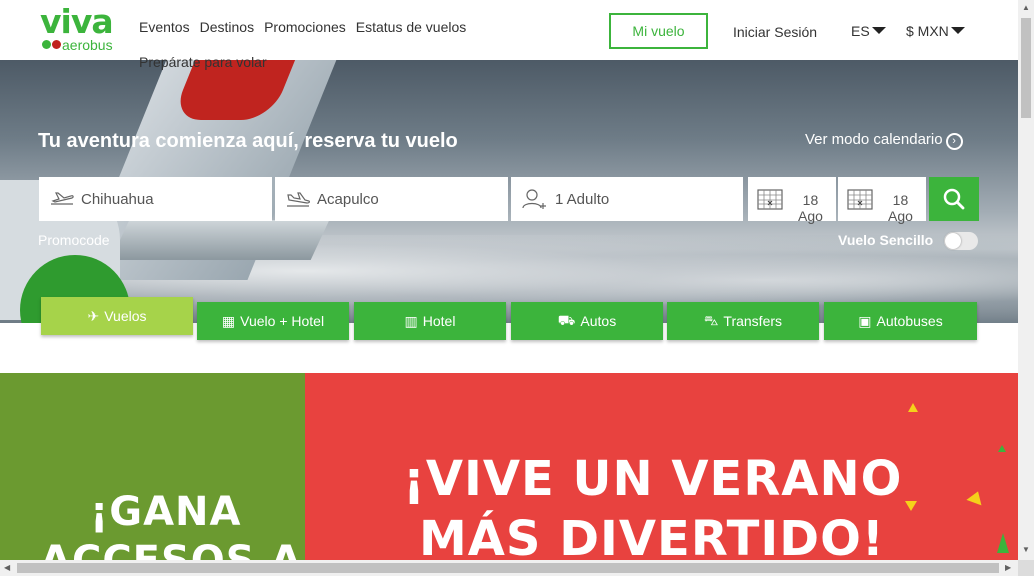 The image size is (1034, 576). What do you see at coordinates (228, 320) in the screenshot?
I see `building-icon: ▦` at bounding box center [228, 320].